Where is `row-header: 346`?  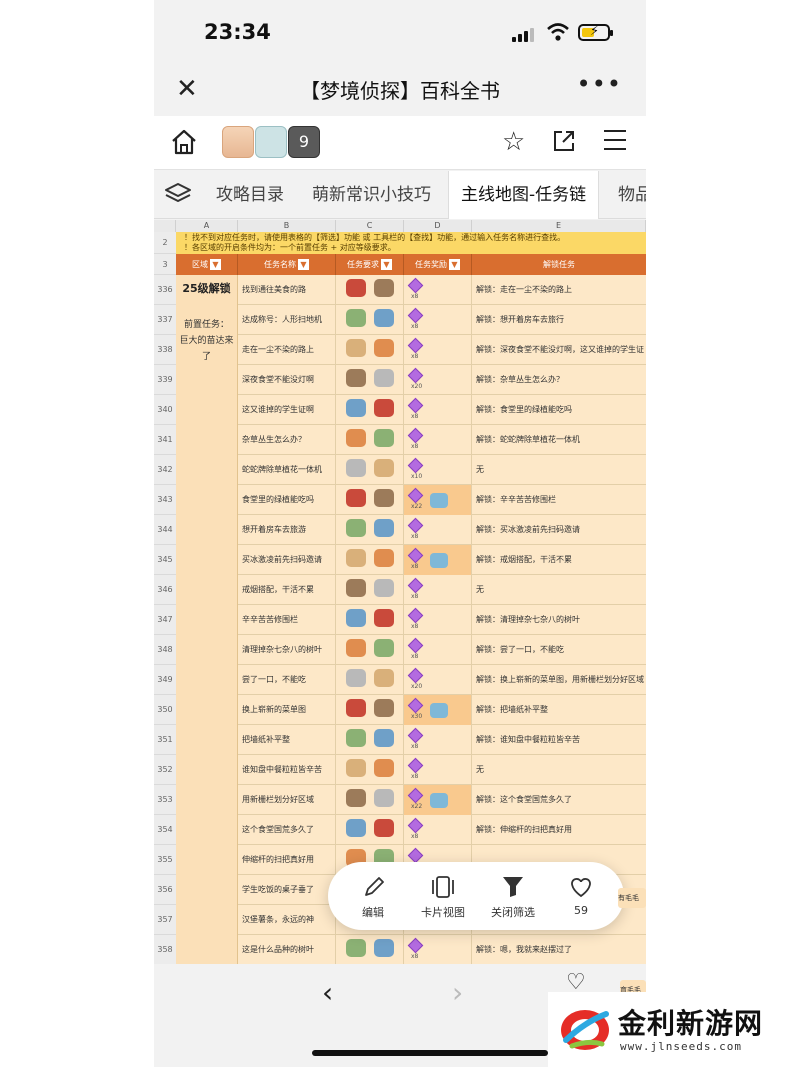
row-header: 346 is located at coordinates (165, 590).